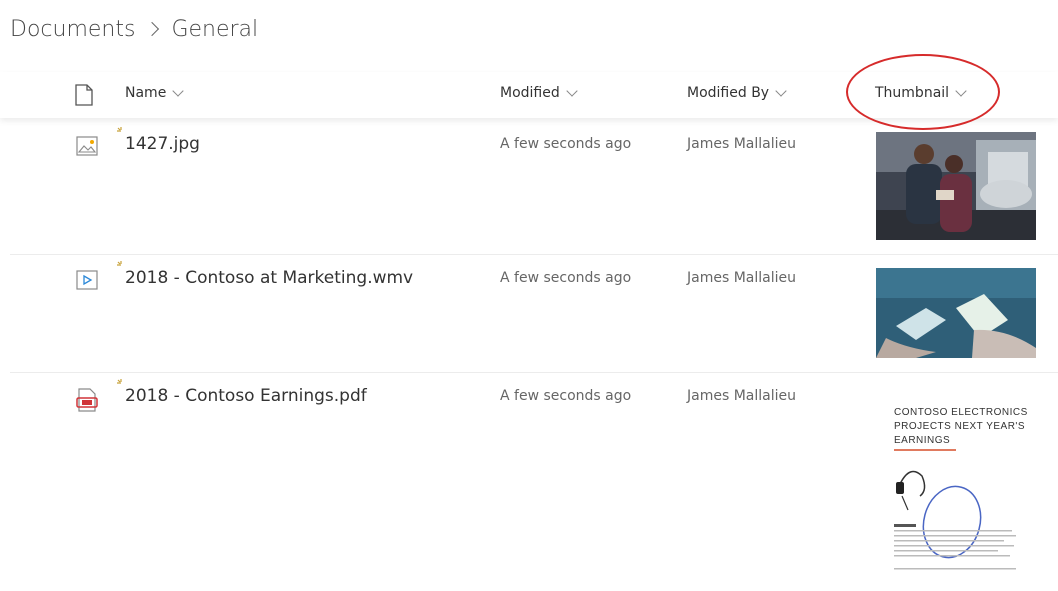 The height and width of the screenshot is (591, 1058). What do you see at coordinates (152, 29) in the screenshot?
I see `chevron-right-icon` at bounding box center [152, 29].